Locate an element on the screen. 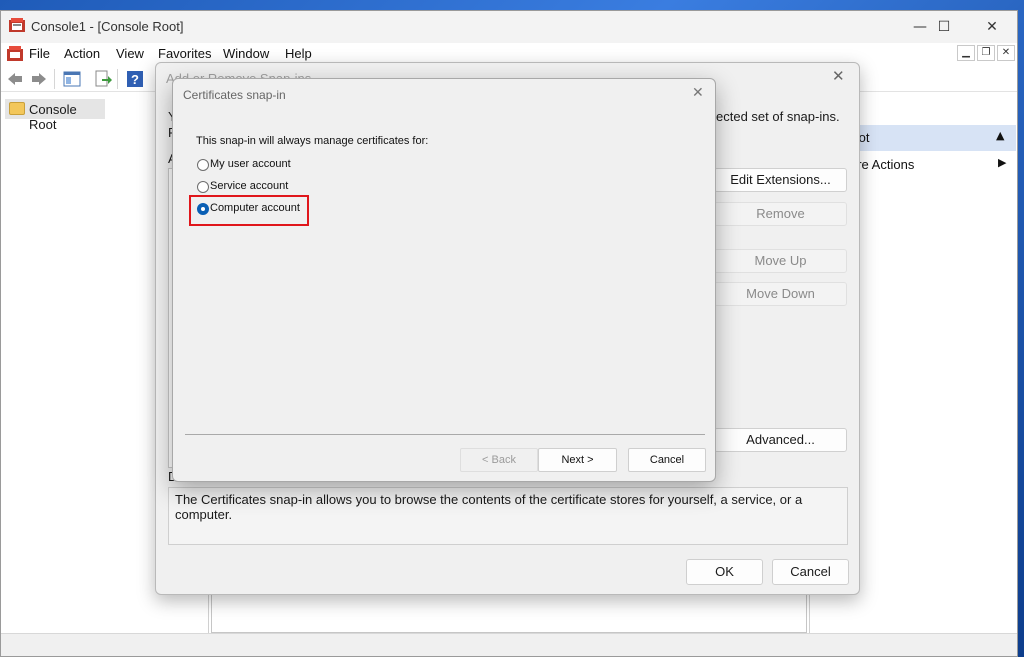  window-title: Console1 - [Console Root] is located at coordinates (107, 26).